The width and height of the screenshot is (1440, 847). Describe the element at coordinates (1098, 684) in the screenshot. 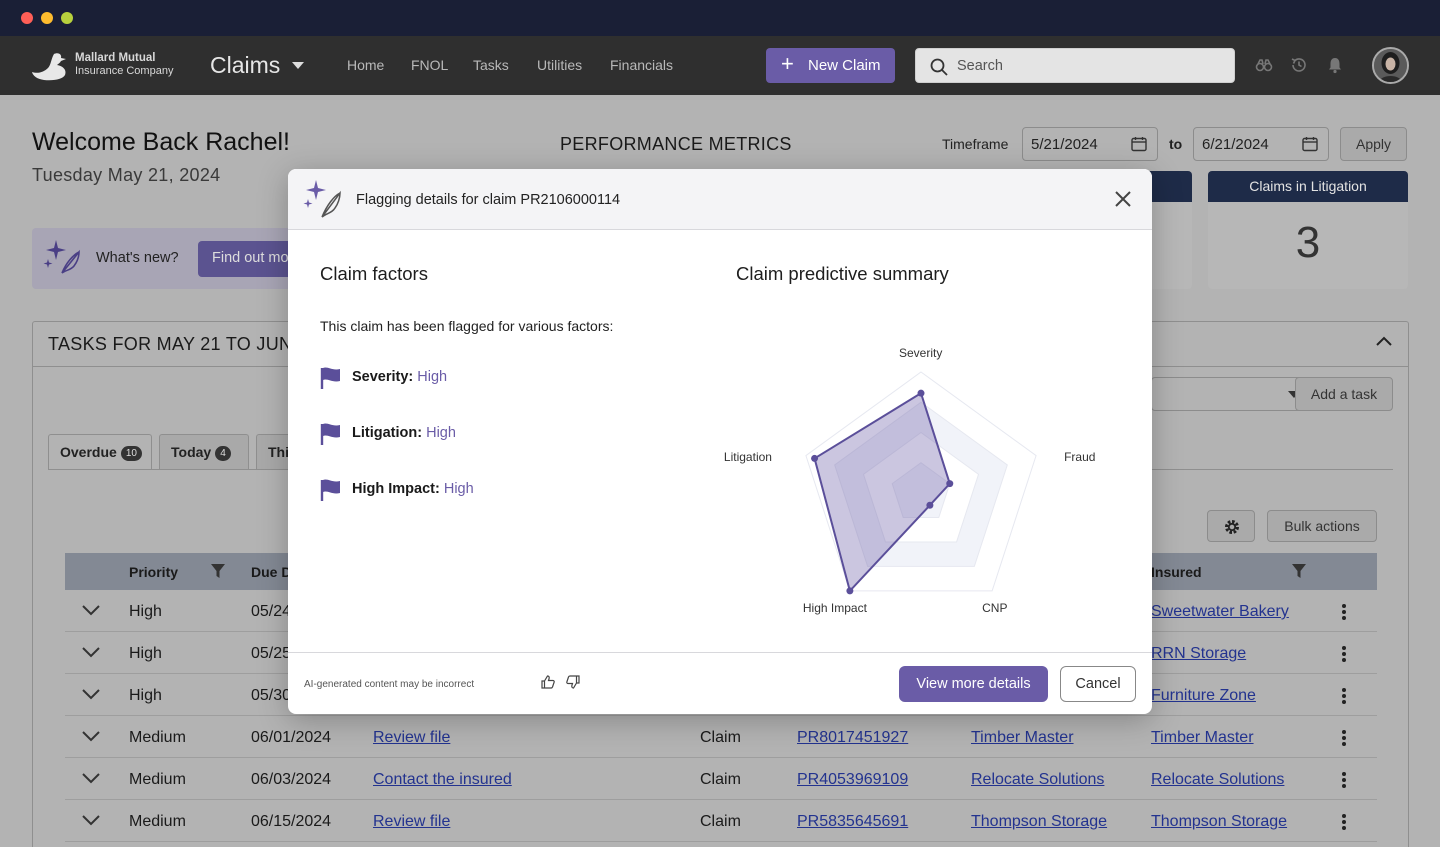

I see `cancel-button: Cancel` at that location.